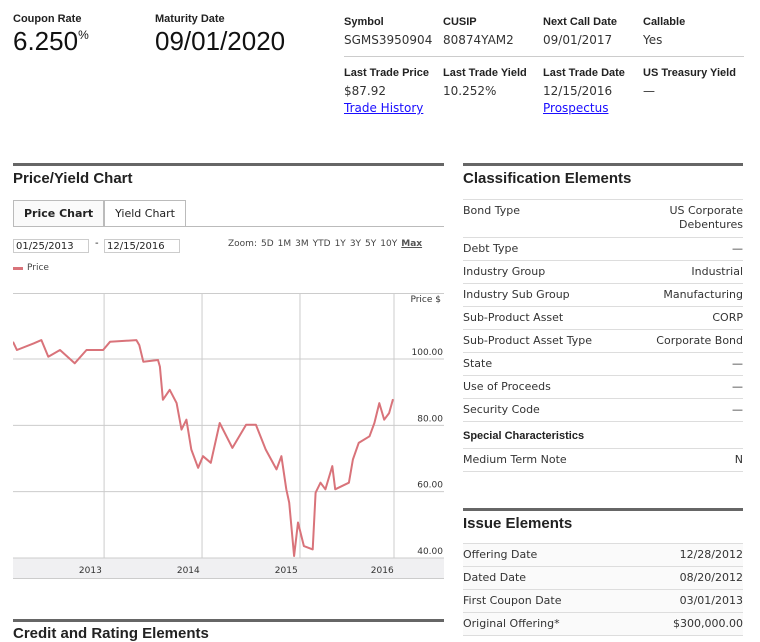  What do you see at coordinates (38, 268) in the screenshot?
I see `legend-price-label: Price` at bounding box center [38, 268].